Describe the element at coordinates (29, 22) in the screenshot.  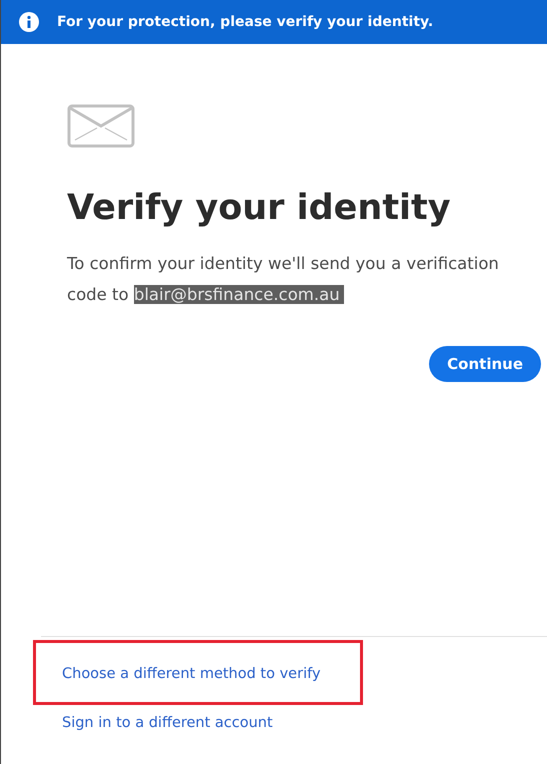
I see `info-icon` at that location.